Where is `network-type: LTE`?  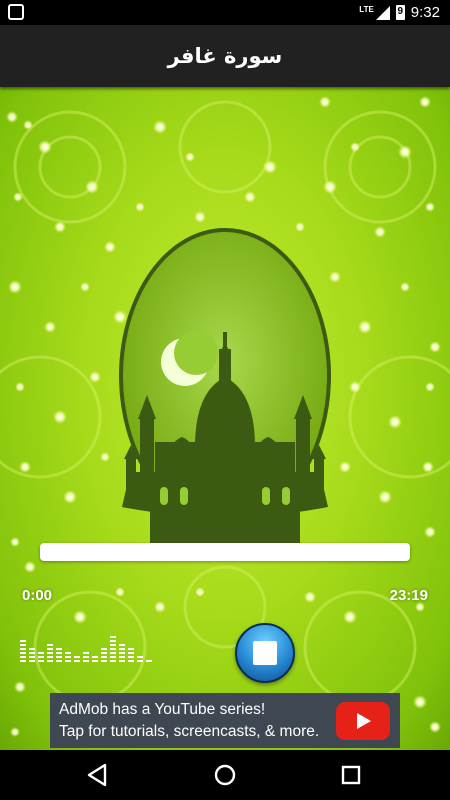 network-type: LTE is located at coordinates (366, 9).